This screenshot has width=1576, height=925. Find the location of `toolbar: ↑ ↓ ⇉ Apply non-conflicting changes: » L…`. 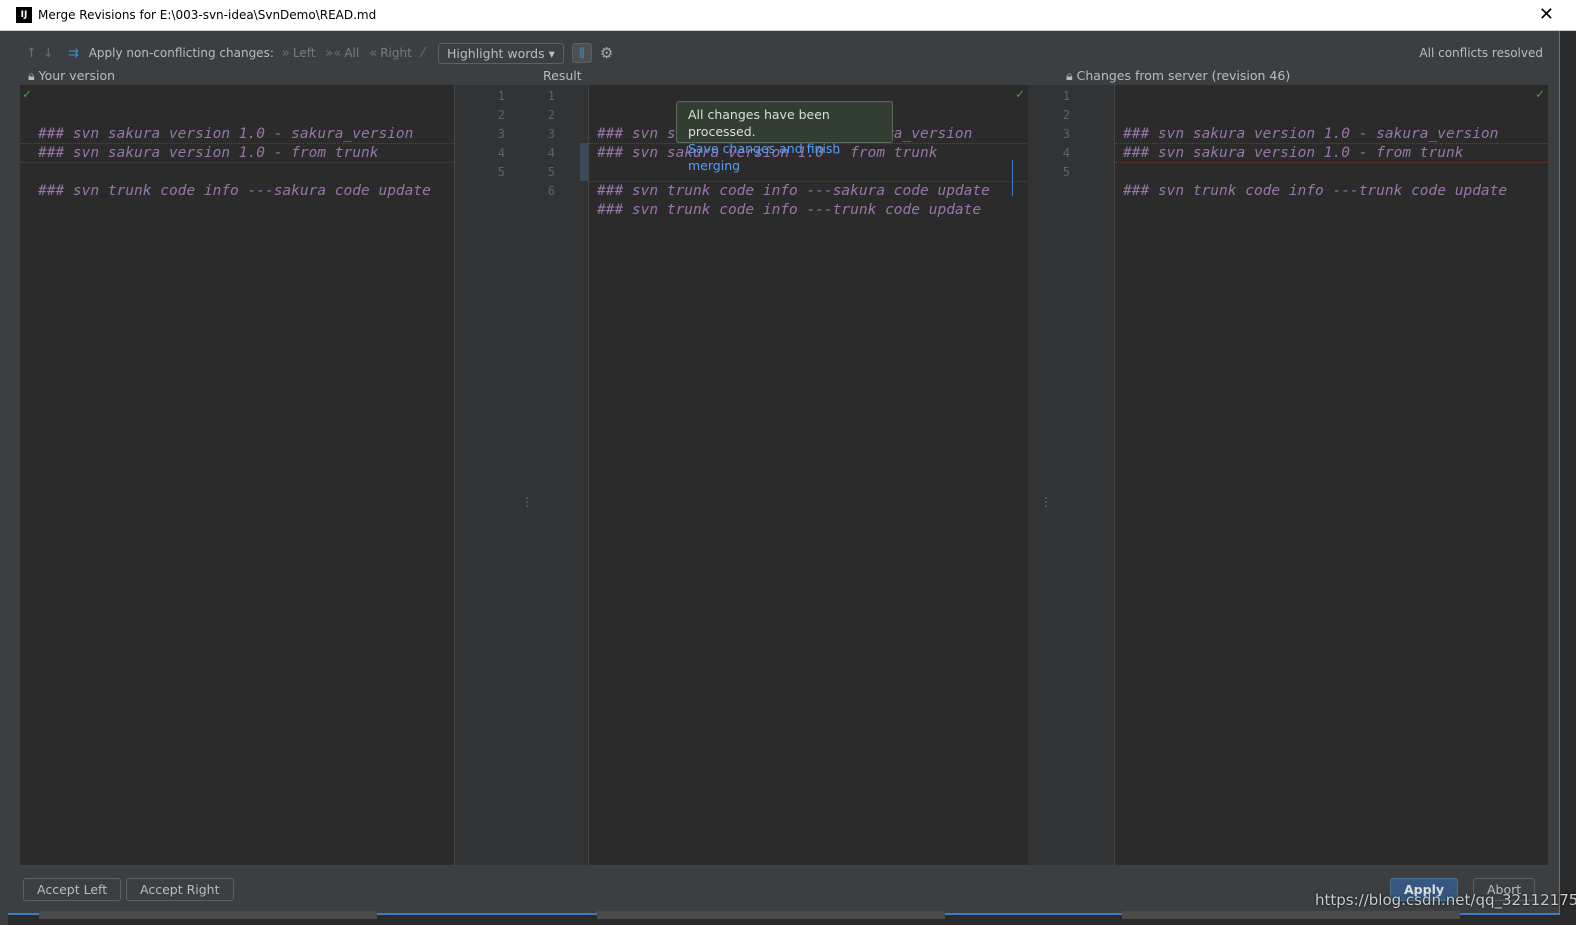

toolbar: ↑ ↓ ⇉ Apply non-conflicting changes: » L… is located at coordinates (319, 53).